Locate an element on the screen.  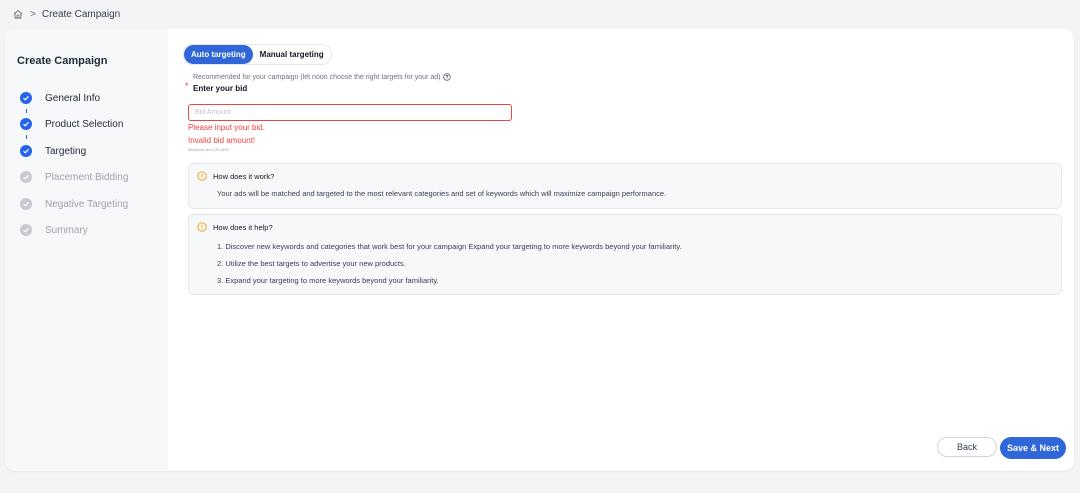
targeting-toggle: Auto targeting Manual targeting is located at coordinates (257, 54).